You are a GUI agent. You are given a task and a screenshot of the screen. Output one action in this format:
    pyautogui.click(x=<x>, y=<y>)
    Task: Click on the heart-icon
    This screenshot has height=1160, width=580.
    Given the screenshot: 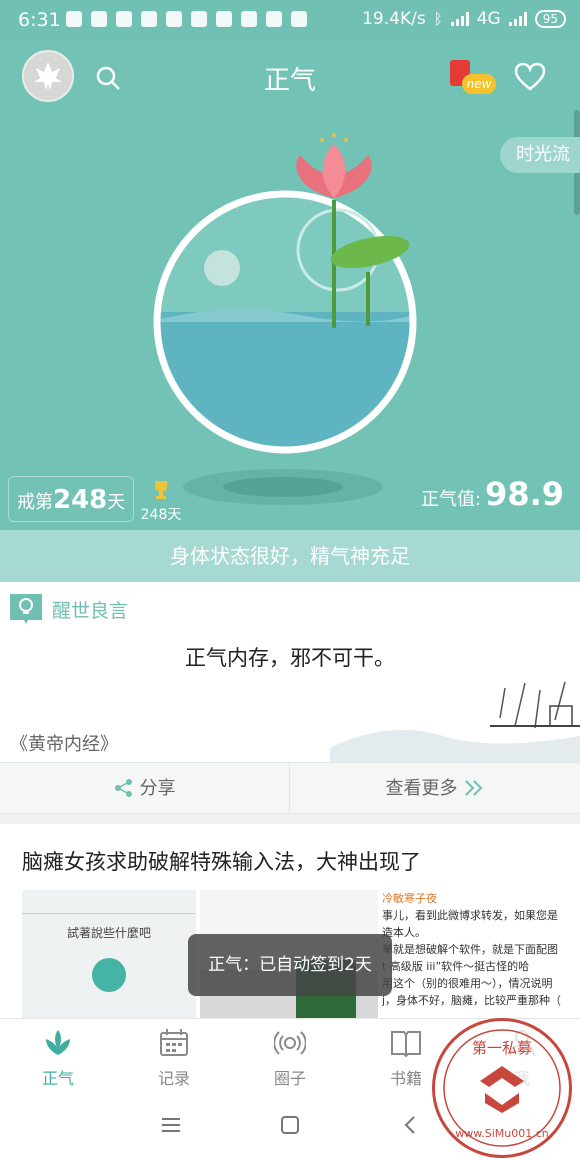 What is the action you would take?
    pyautogui.click(x=530, y=77)
    